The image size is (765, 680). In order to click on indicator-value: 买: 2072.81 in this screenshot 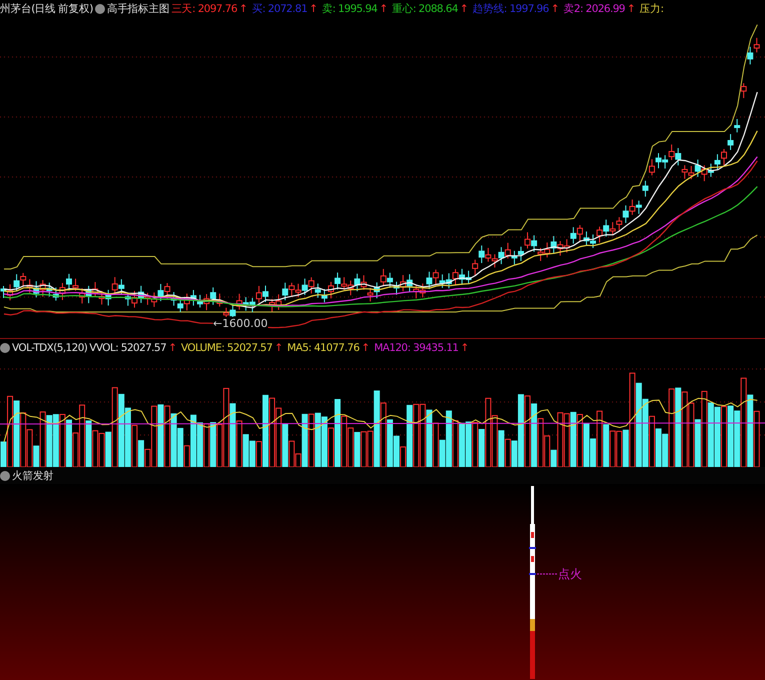, I will do `click(280, 9)`.